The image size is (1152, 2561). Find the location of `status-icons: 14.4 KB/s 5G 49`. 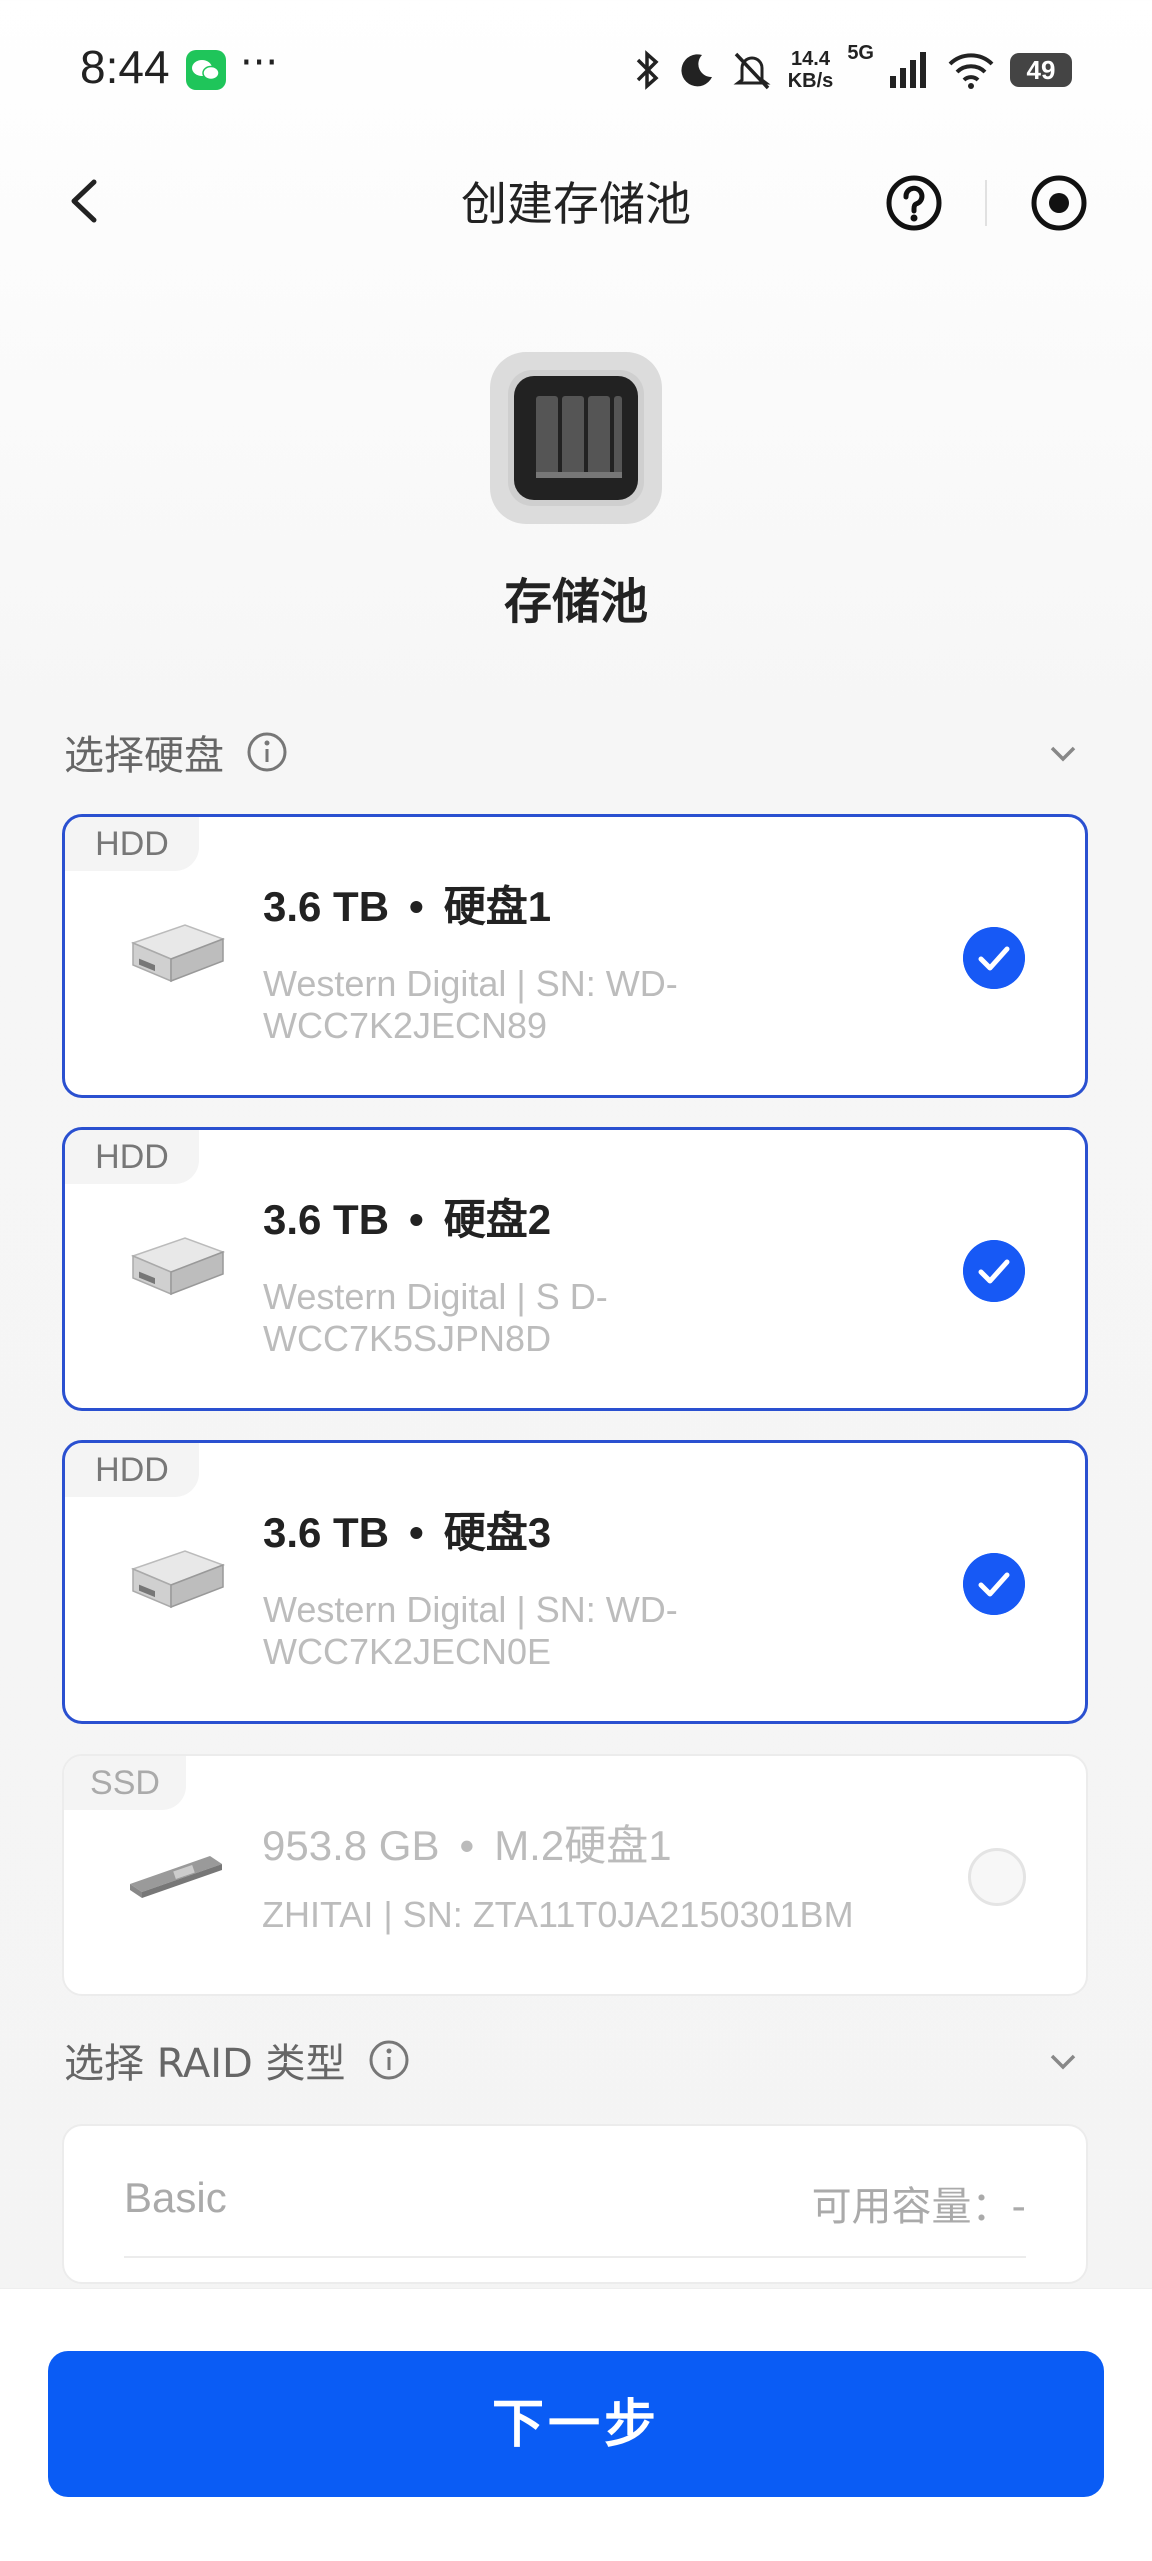

status-icons: 14.4 KB/s 5G 49 is located at coordinates (851, 70).